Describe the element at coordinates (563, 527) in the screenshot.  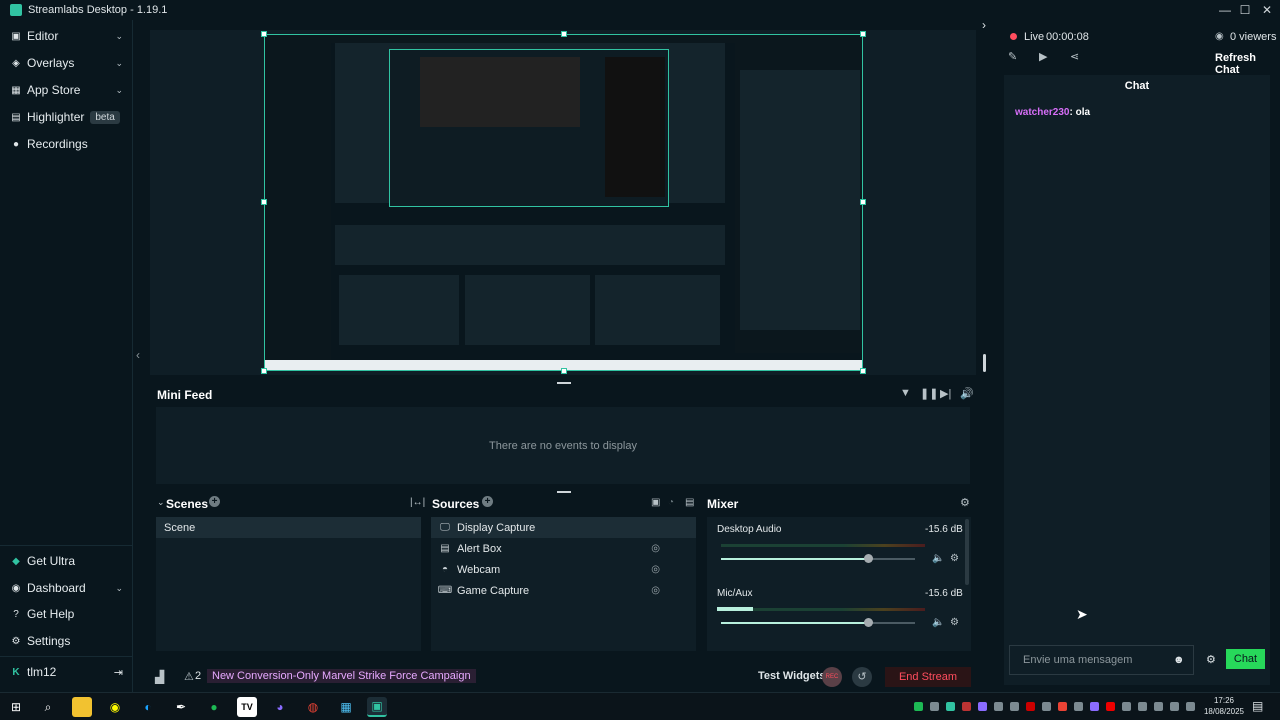
I see `source-item: 🖵 Display Capture` at that location.